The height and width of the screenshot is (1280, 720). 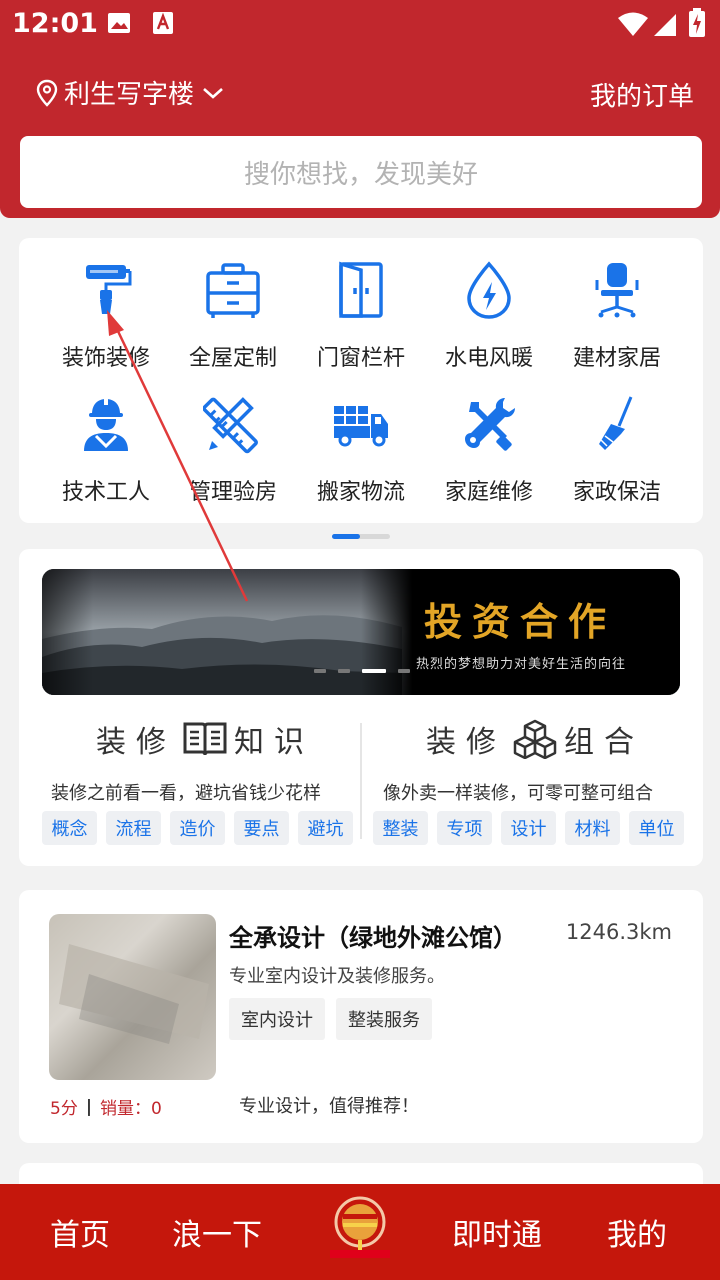 What do you see at coordinates (384, 1019) in the screenshot?
I see `shop-tag: 整装服务` at bounding box center [384, 1019].